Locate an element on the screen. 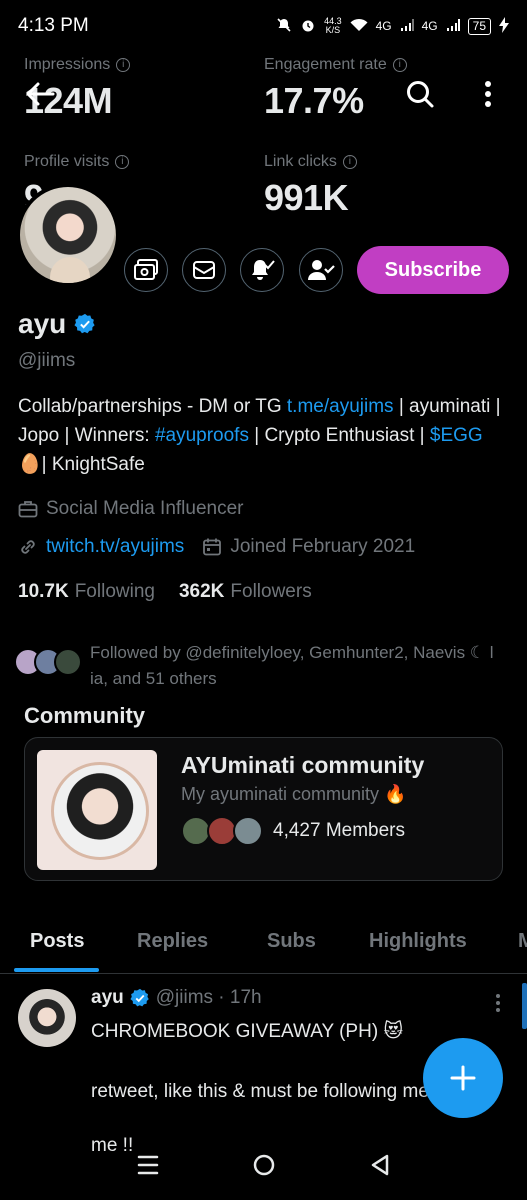  link-clicks-value: 991K is located at coordinates (306, 197).